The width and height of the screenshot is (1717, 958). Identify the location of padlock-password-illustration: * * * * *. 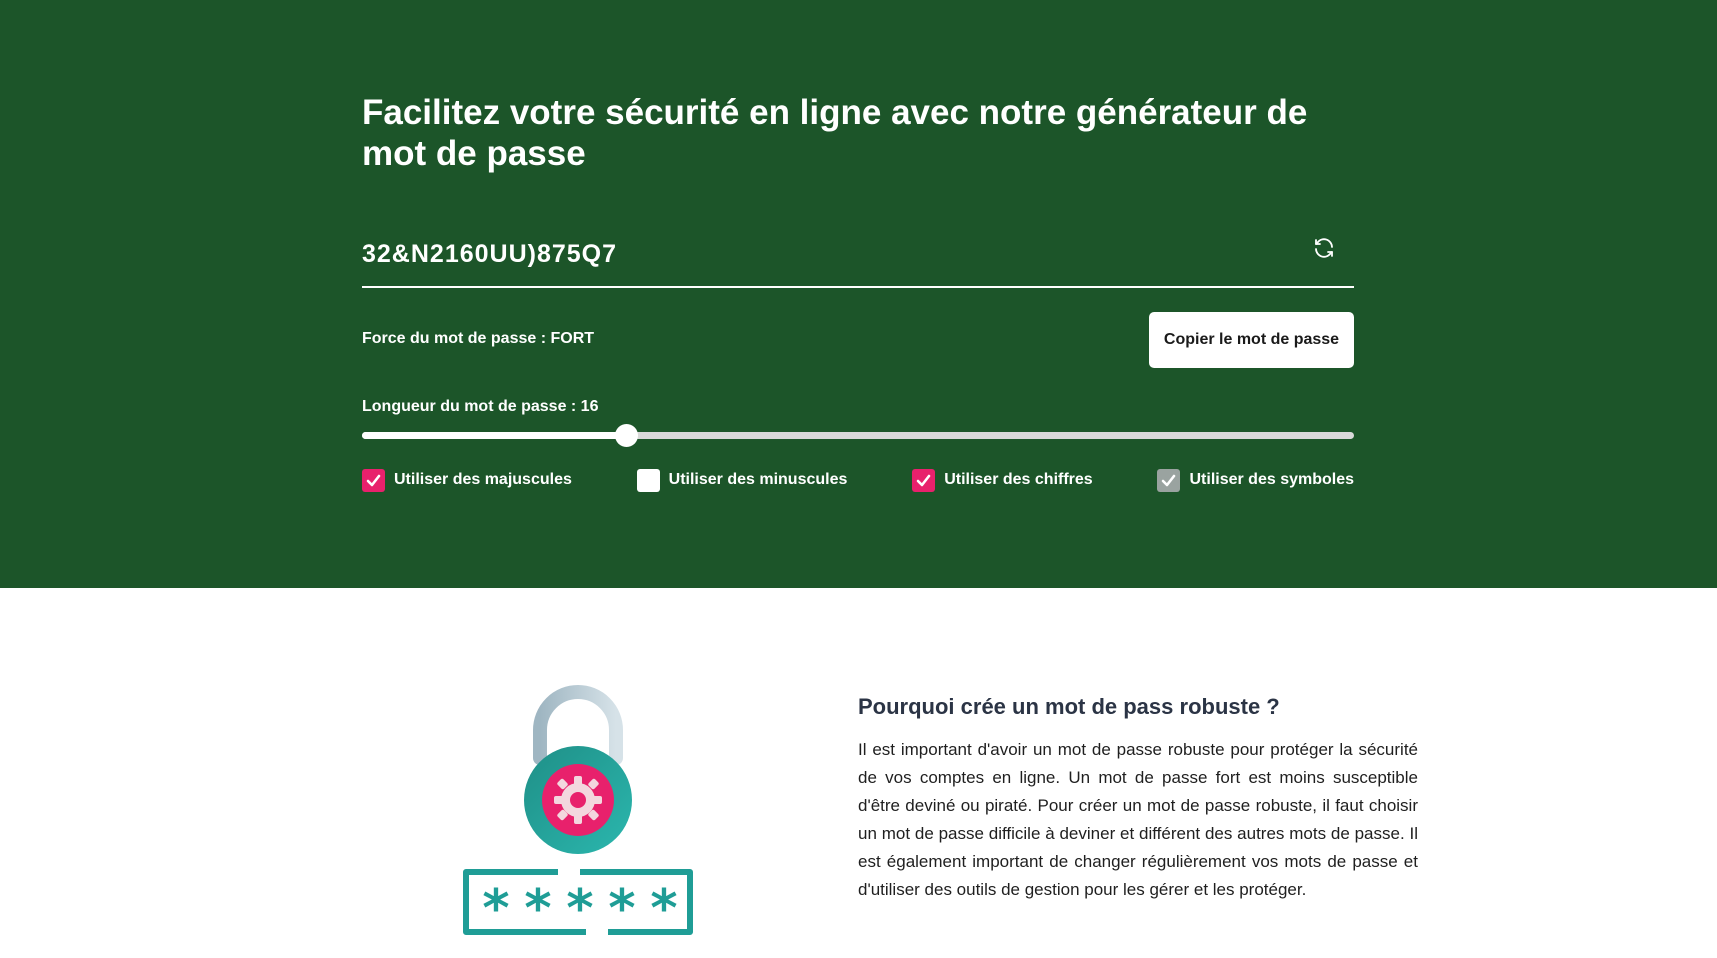
(578, 810).